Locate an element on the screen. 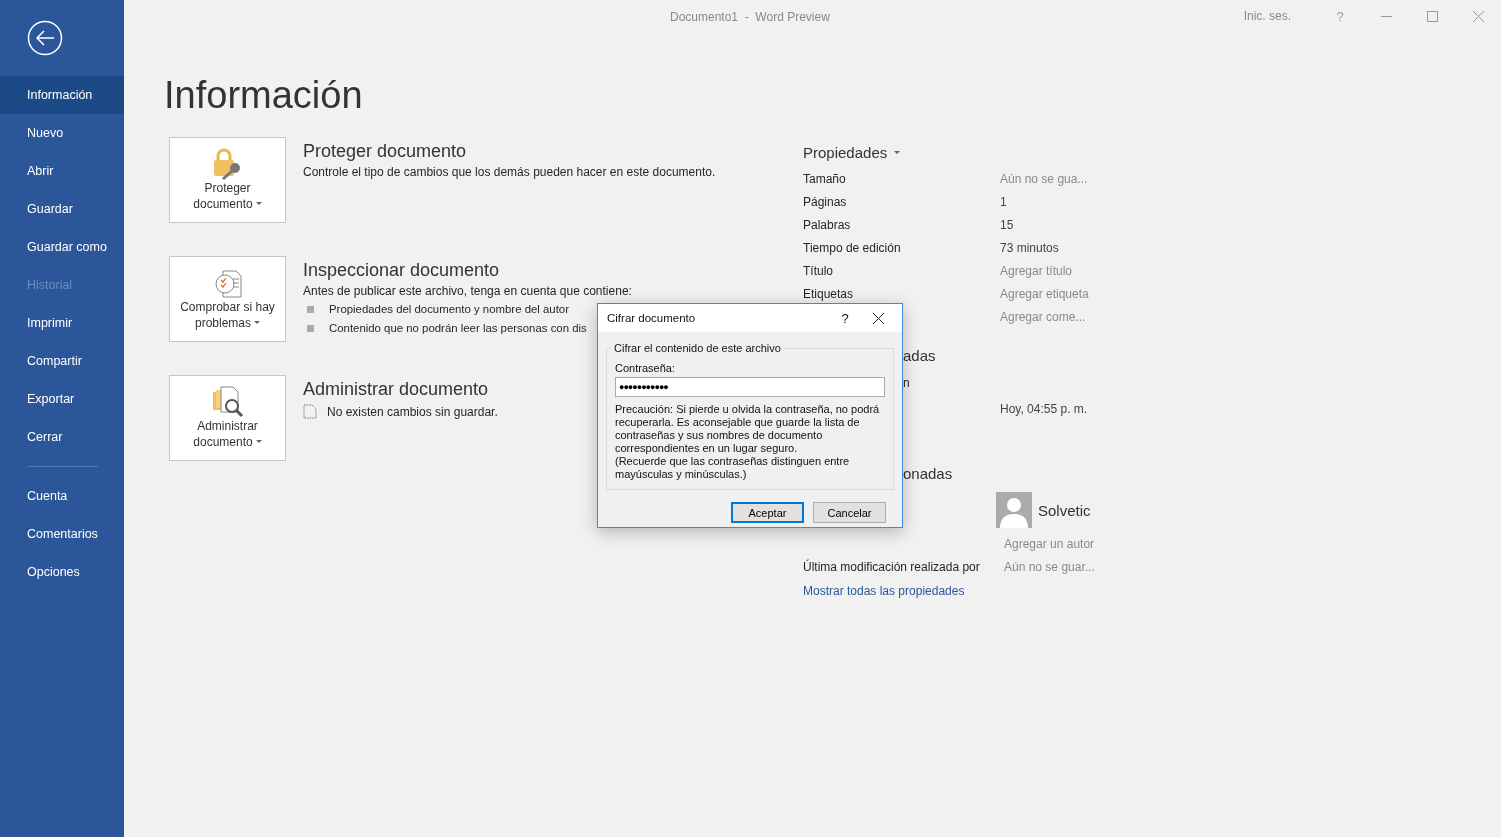  documents-magnifier-icon is located at coordinates (227, 402).